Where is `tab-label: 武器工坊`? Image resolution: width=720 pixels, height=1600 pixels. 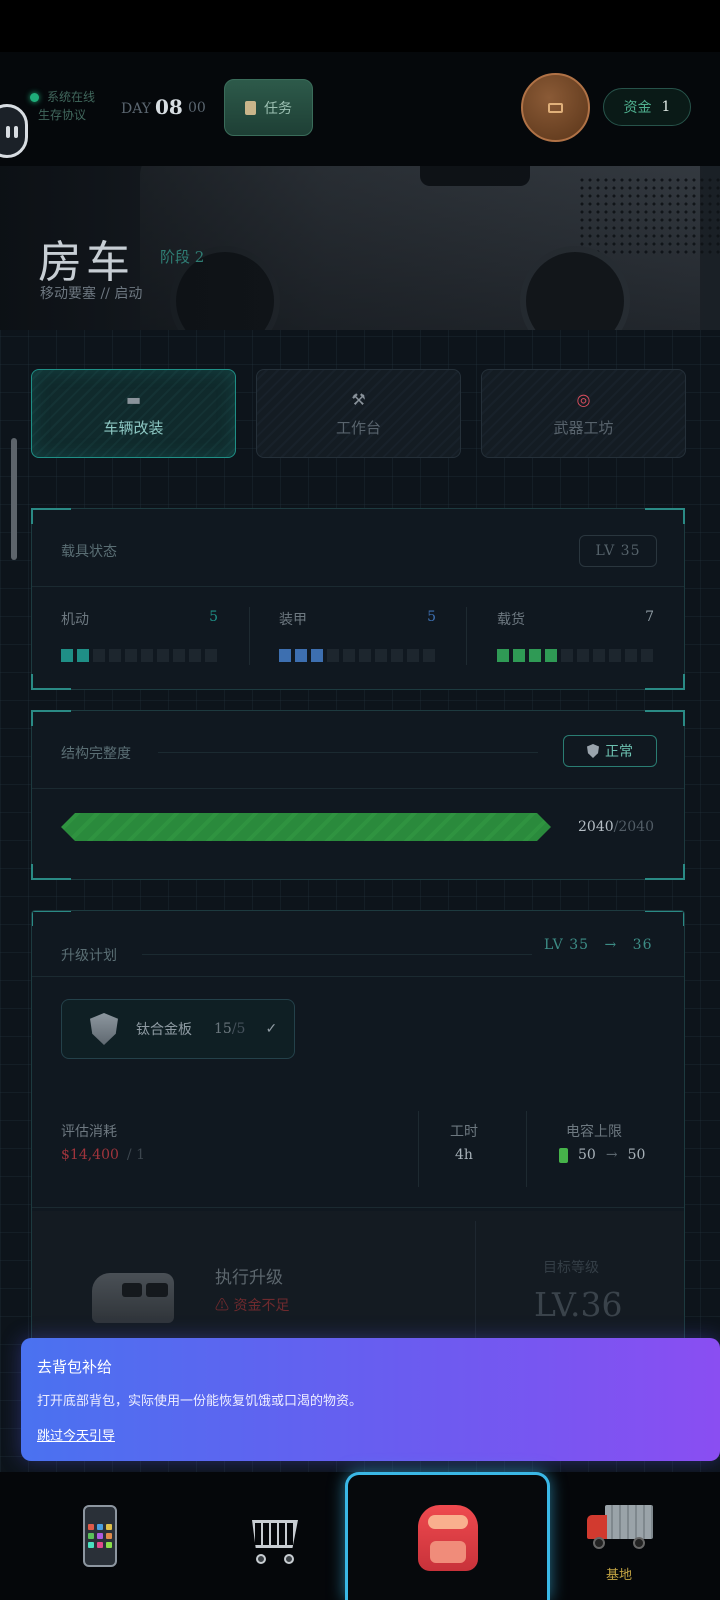
tab-label: 武器工坊 is located at coordinates (583, 427).